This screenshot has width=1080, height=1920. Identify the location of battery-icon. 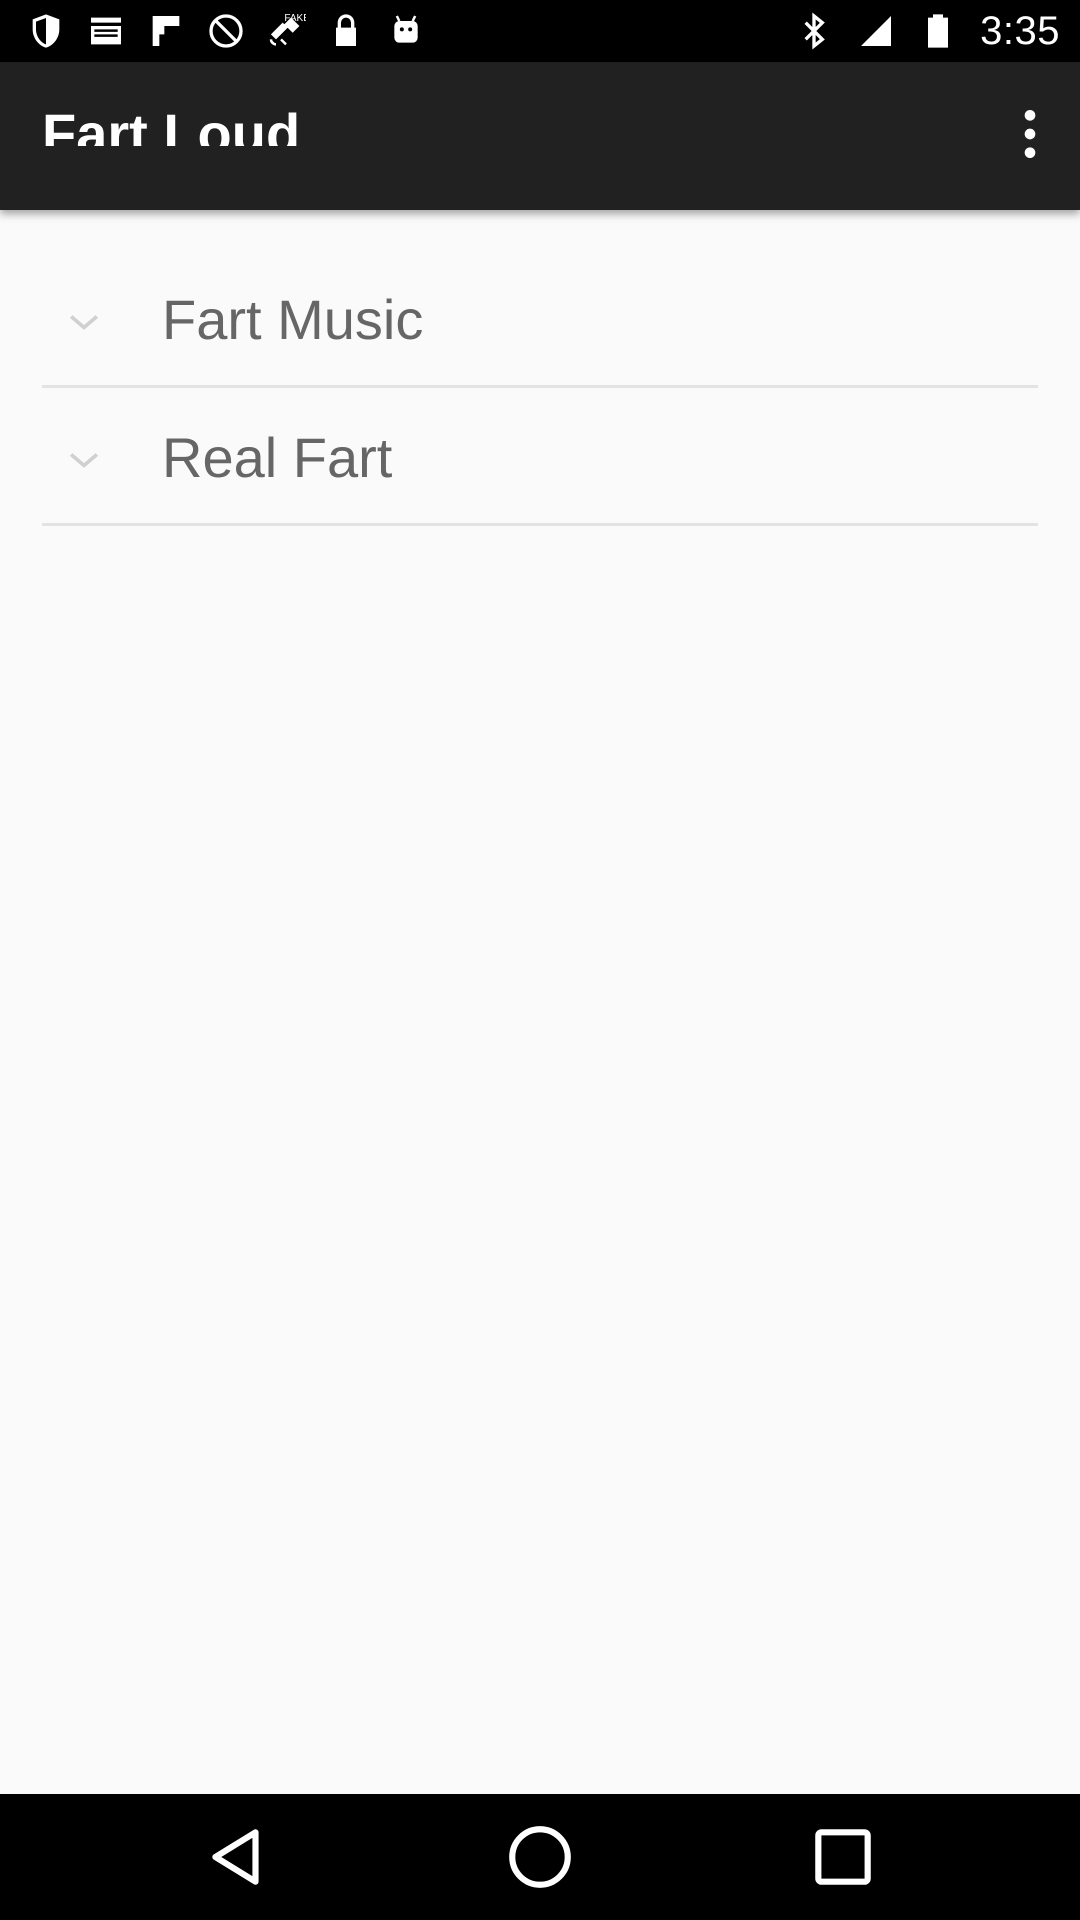
(938, 31).